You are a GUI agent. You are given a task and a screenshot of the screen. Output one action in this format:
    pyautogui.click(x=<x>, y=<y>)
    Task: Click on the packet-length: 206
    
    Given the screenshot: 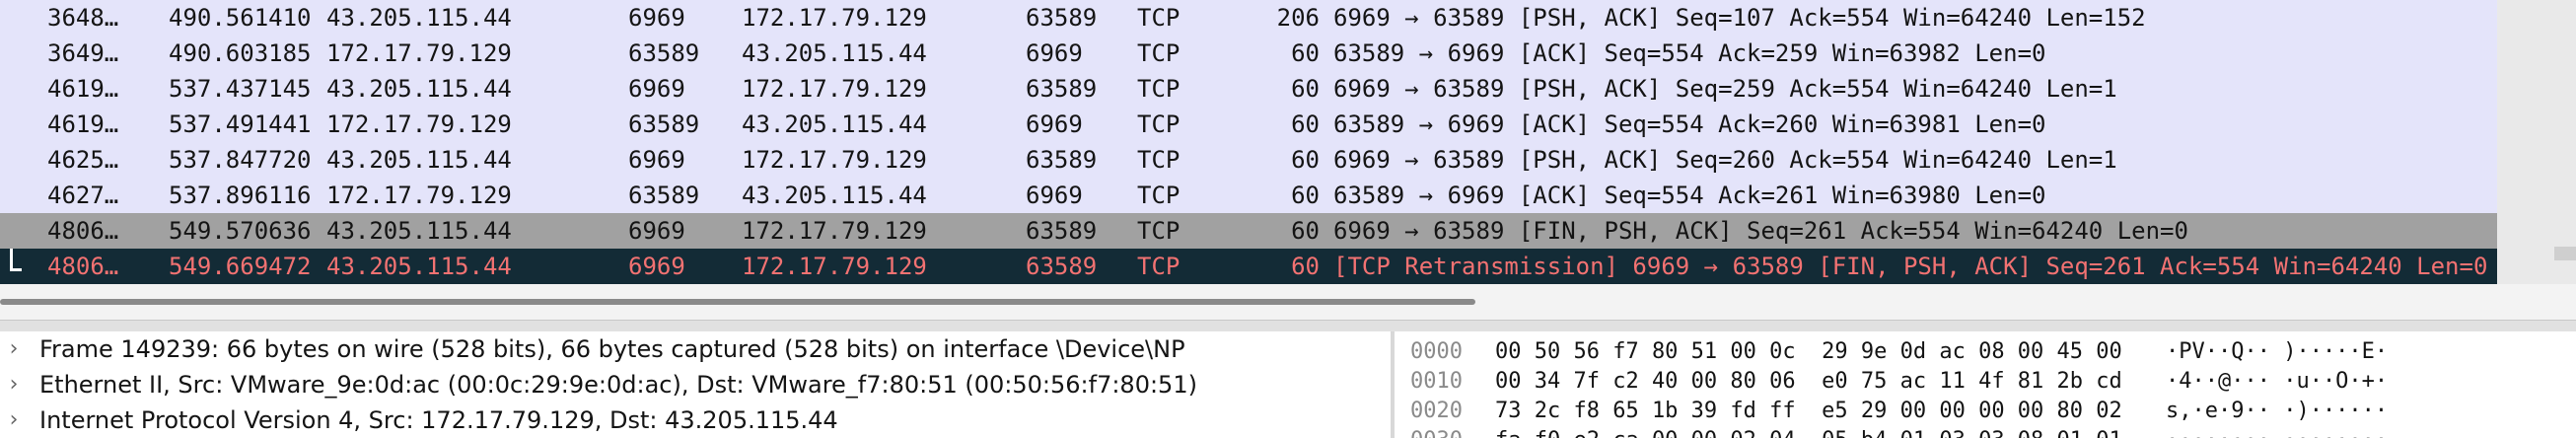 What is the action you would take?
    pyautogui.click(x=1298, y=18)
    